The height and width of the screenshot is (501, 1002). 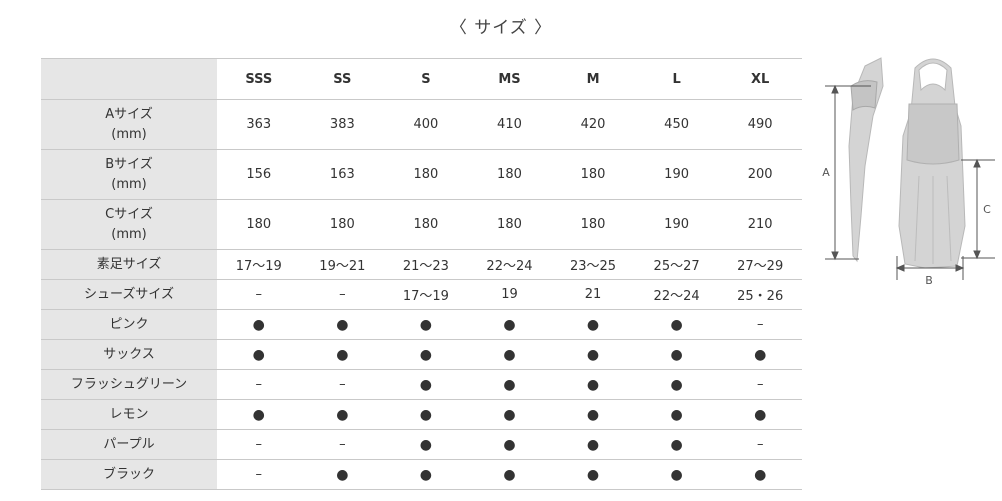 I want to click on fin-front-foot-pocket, so click(x=933, y=134).